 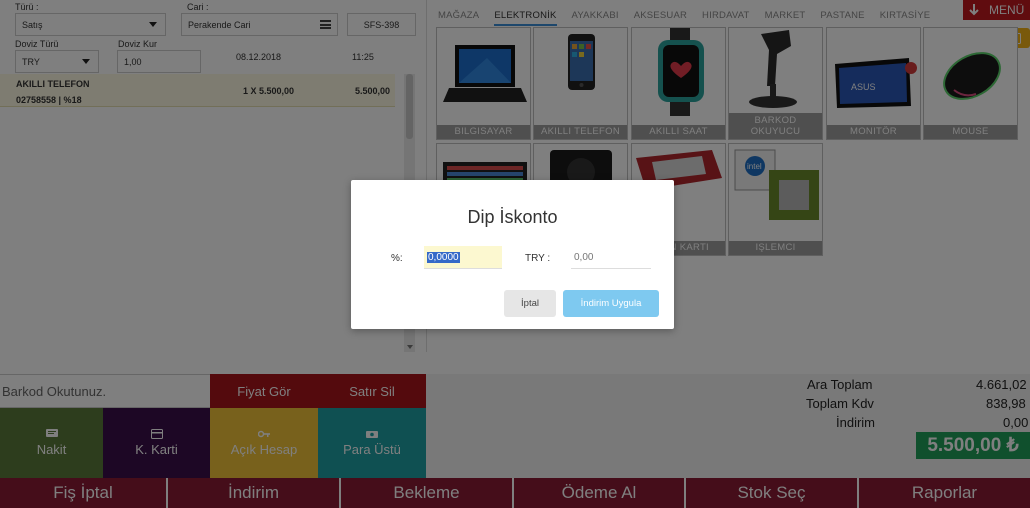 What do you see at coordinates (611, 257) in the screenshot?
I see `try-input: 0,00` at bounding box center [611, 257].